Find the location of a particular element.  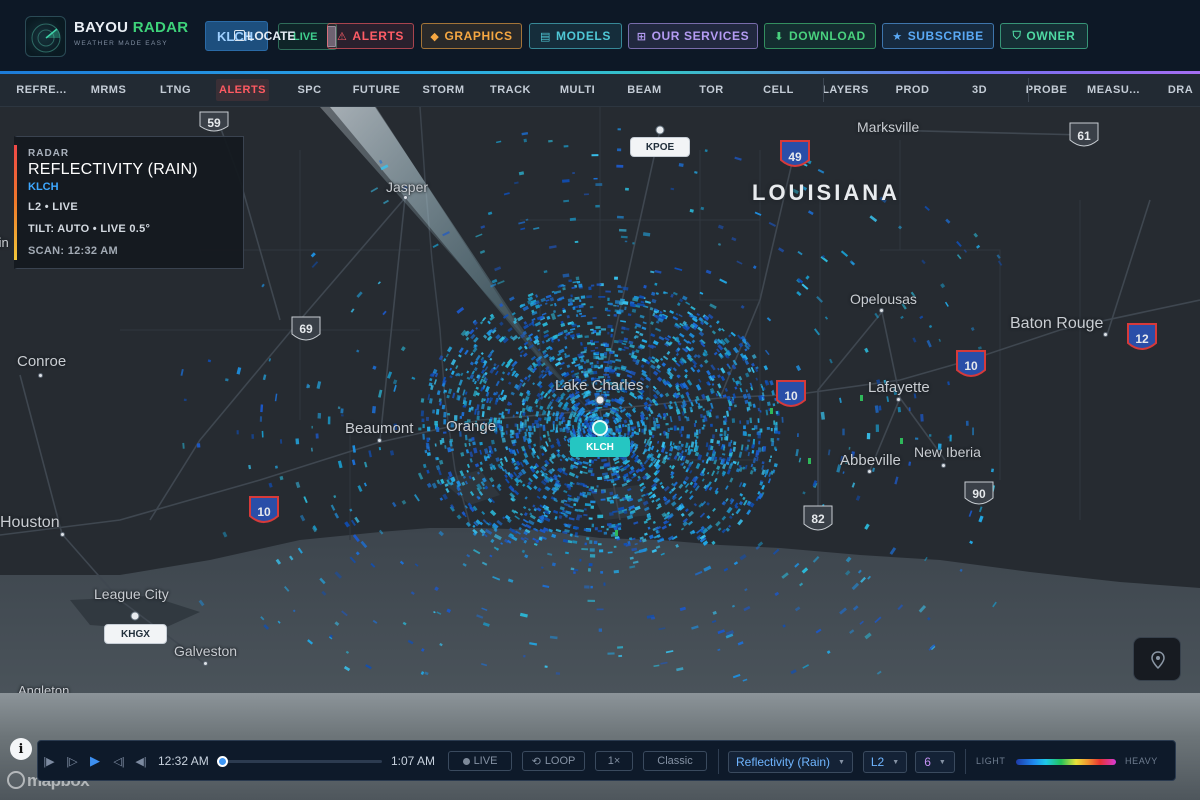

nav-item-ltng: LTNG is located at coordinates (175, 90).